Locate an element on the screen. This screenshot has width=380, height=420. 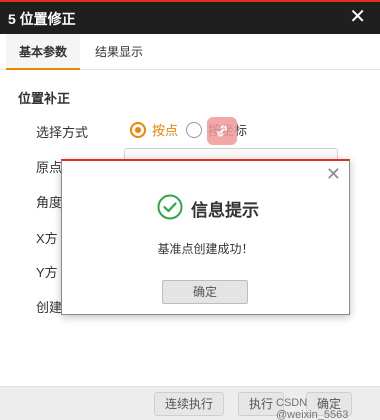
tab-result-display: 结果显示 is located at coordinates (119, 52).